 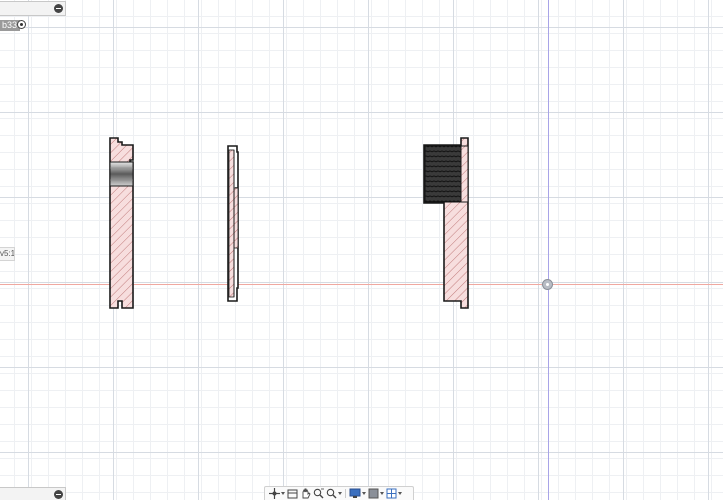 I want to click on browser-panel-header, so click(x=33, y=8).